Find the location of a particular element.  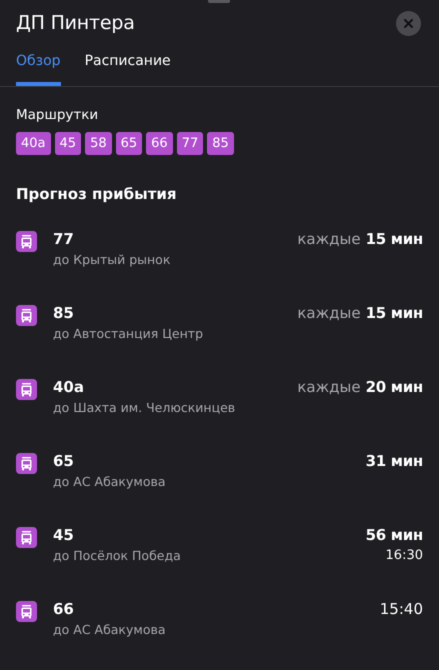

route-chip: 45 is located at coordinates (68, 143).